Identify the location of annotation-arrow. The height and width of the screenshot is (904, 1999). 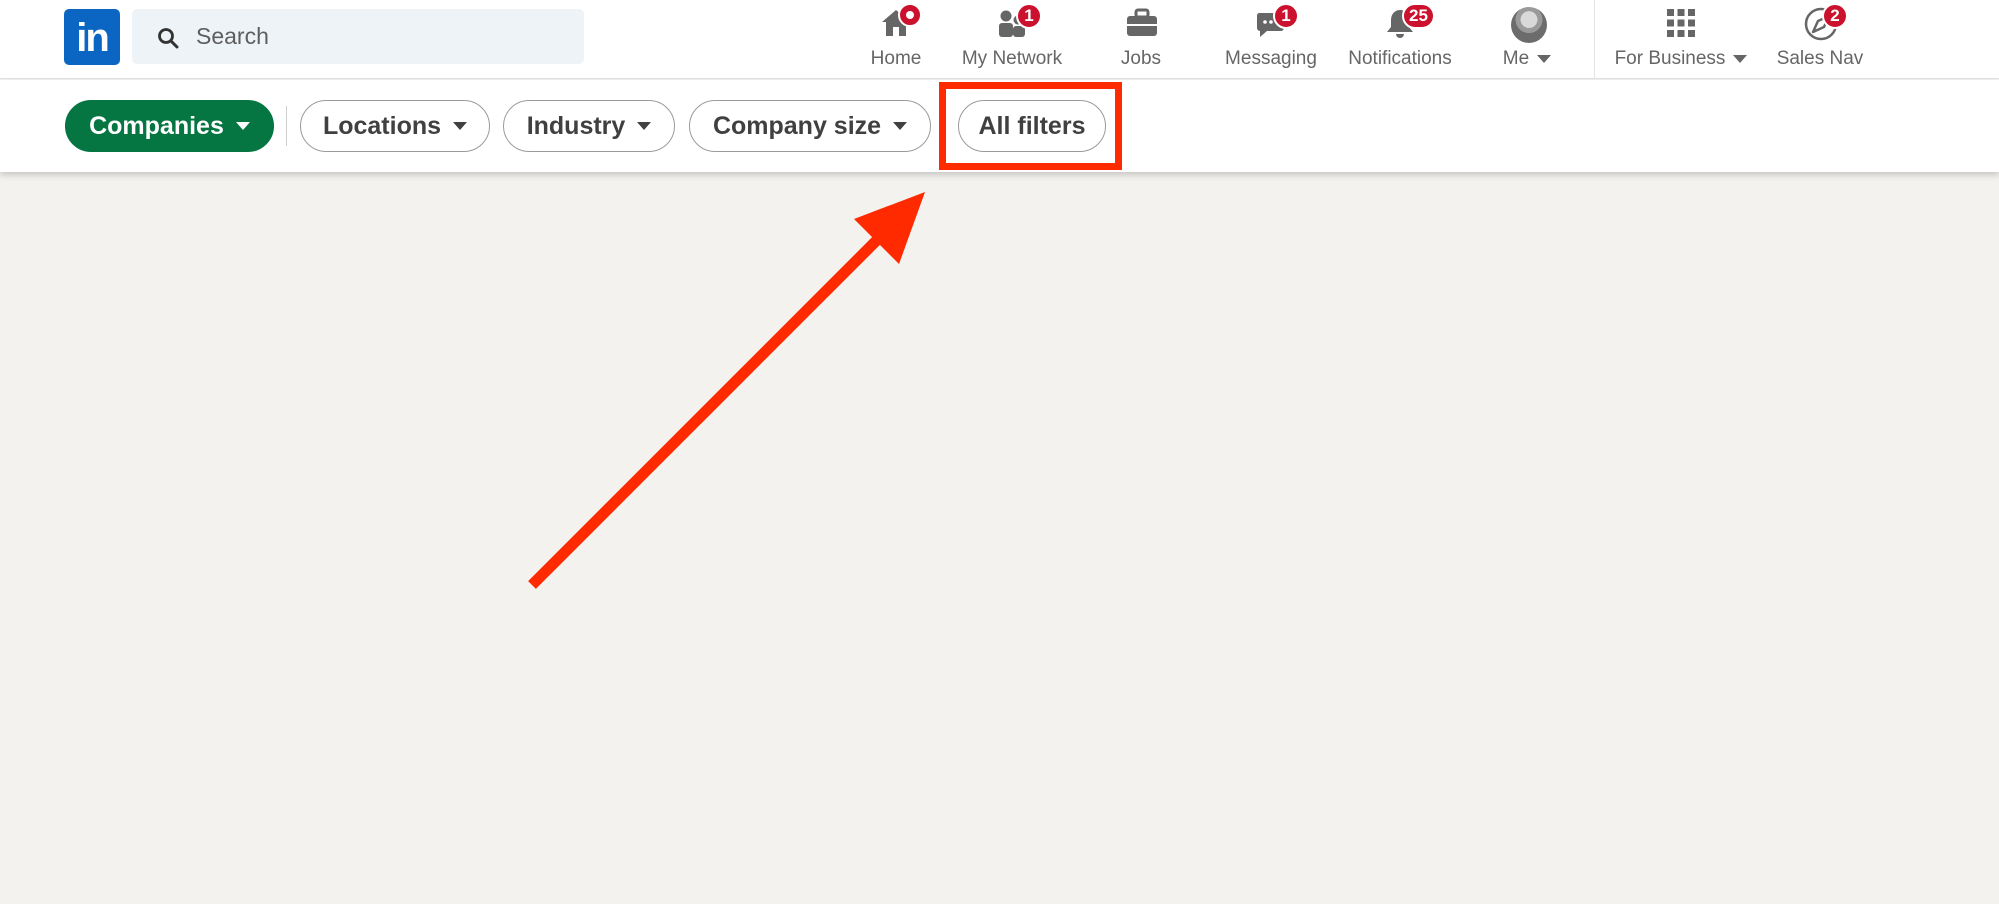
(726, 390).